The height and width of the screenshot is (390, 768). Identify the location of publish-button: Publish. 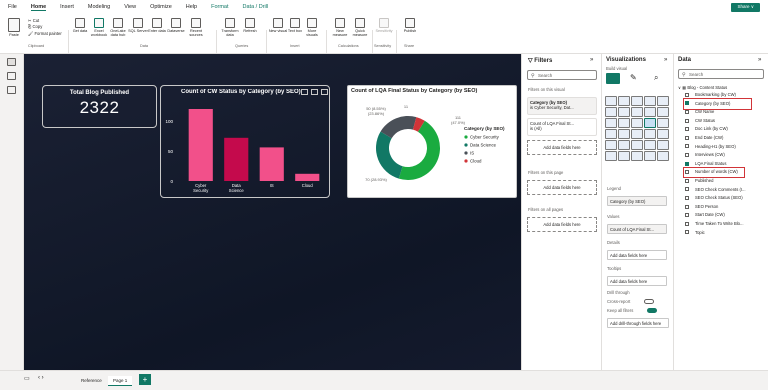
(410, 25).